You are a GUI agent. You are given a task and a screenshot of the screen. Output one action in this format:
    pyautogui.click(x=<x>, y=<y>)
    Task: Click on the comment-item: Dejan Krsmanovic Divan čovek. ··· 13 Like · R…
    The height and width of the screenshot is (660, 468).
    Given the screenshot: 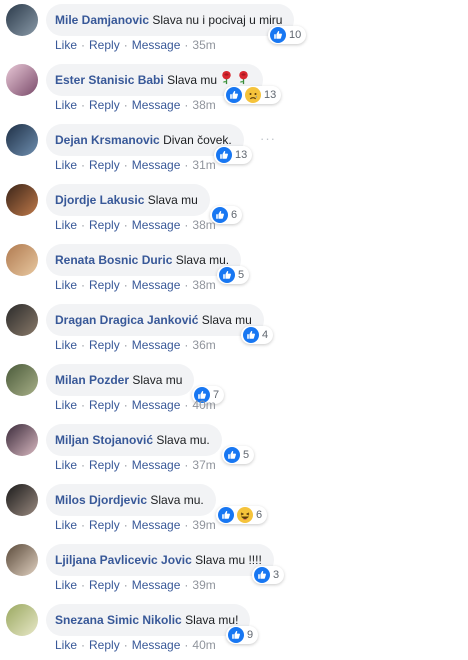 What is the action you would take?
    pyautogui.click(x=234, y=150)
    